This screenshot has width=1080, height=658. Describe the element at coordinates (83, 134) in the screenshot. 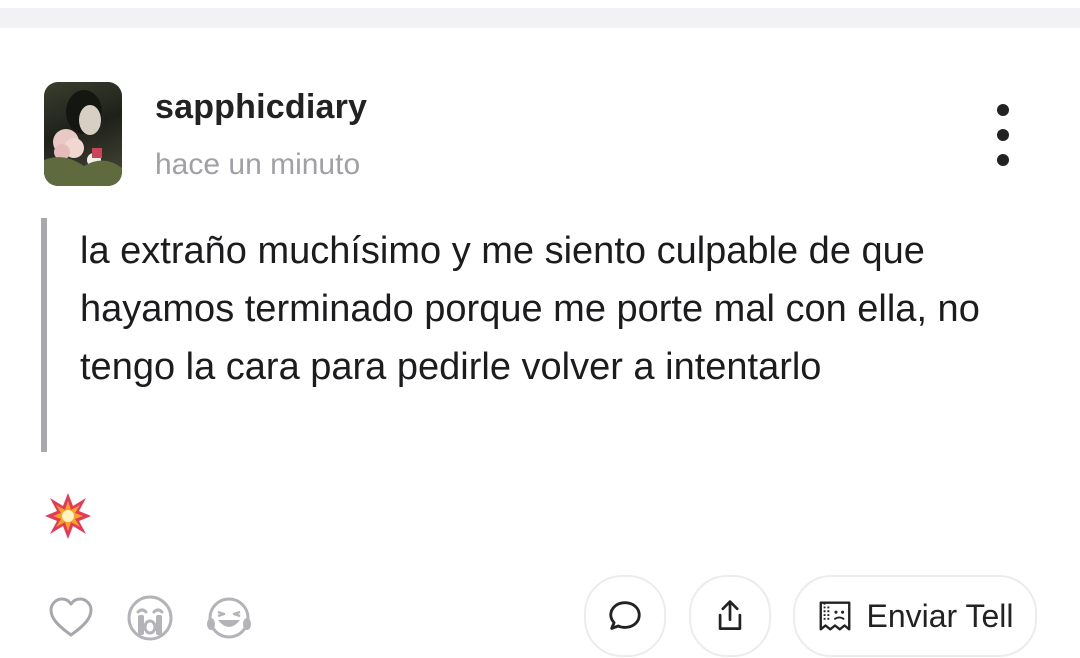

I see `avatar` at that location.